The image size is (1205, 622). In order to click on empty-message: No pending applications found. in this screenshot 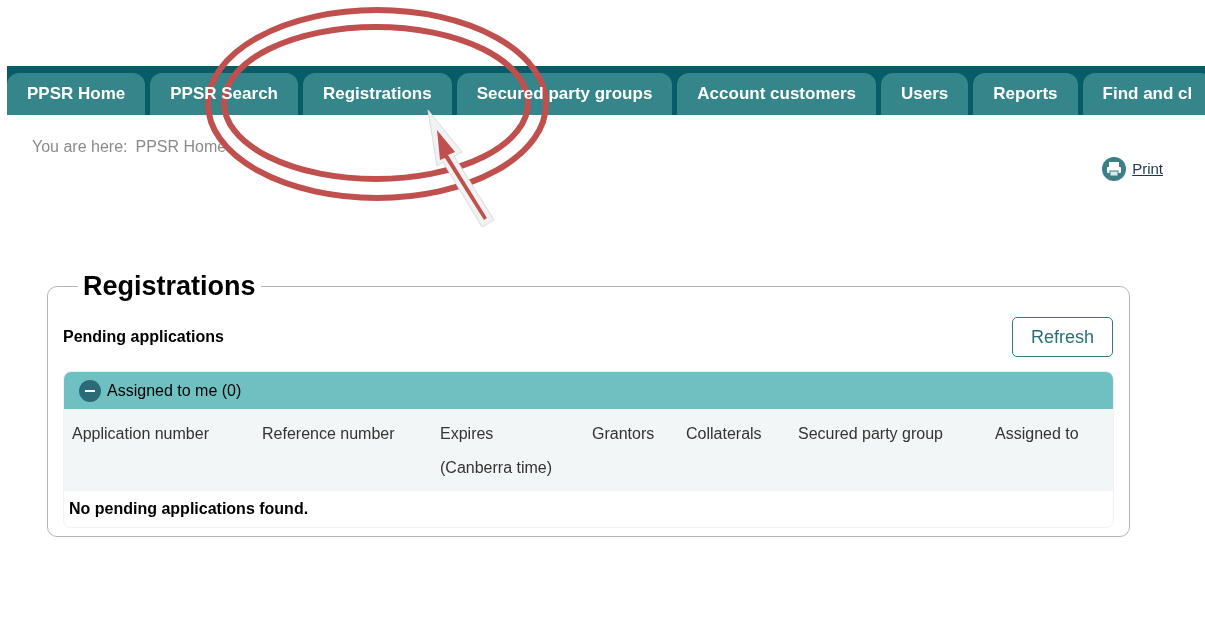, I will do `click(189, 508)`.